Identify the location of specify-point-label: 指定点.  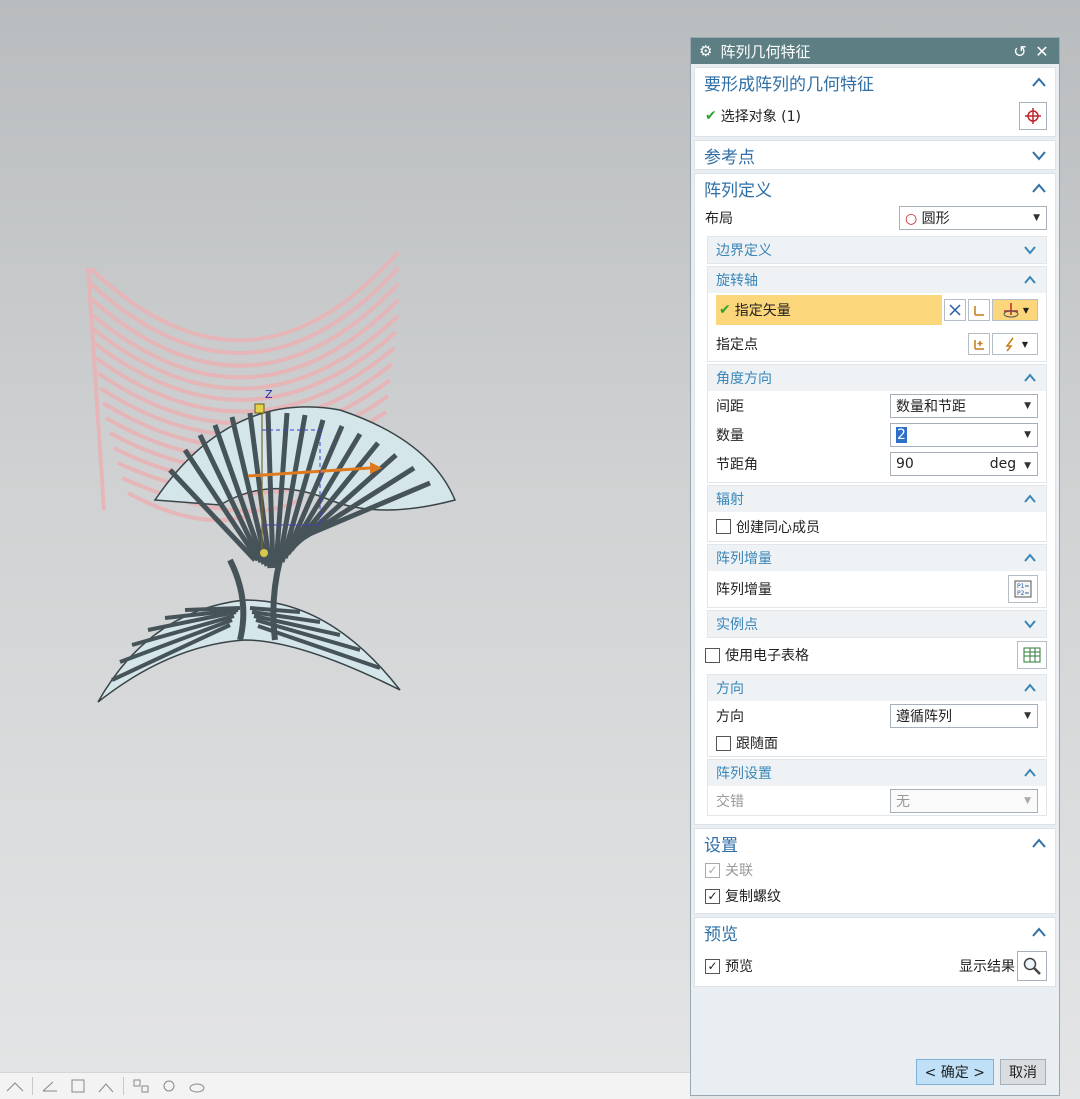
(737, 345).